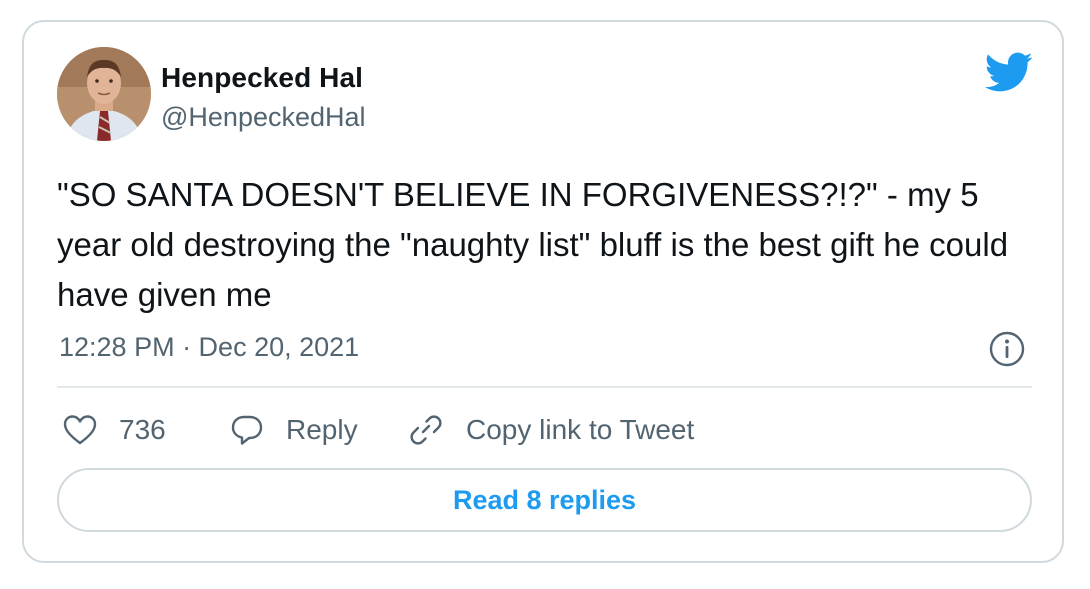  What do you see at coordinates (247, 430) in the screenshot?
I see `speech-bubble-icon` at bounding box center [247, 430].